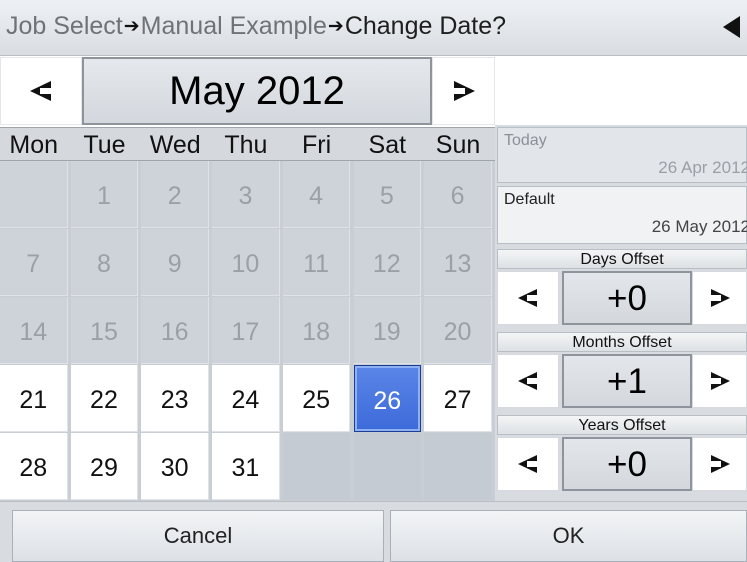 This screenshot has height=562, width=747. I want to click on today-label: Today, so click(525, 140).